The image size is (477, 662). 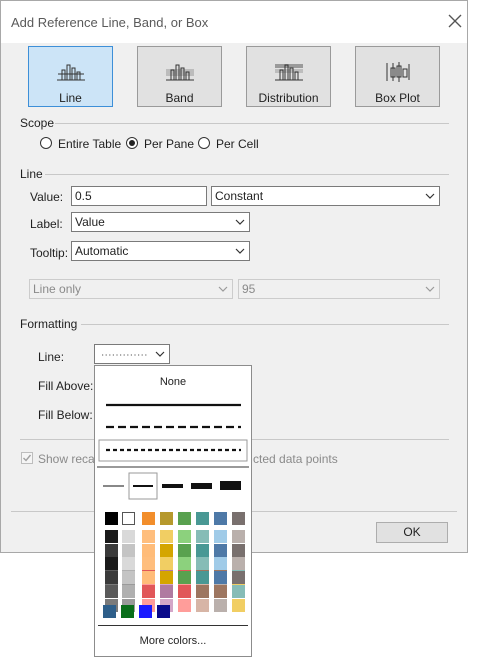 What do you see at coordinates (172, 486) in the screenshot?
I see `weight-3-option` at bounding box center [172, 486].